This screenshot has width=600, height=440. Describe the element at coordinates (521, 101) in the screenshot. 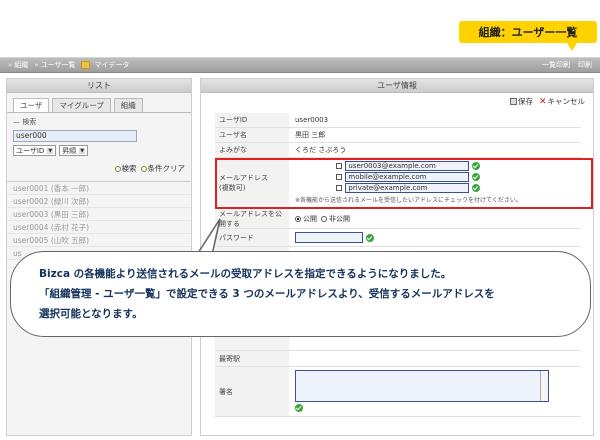

I see `save-button: 保存` at that location.